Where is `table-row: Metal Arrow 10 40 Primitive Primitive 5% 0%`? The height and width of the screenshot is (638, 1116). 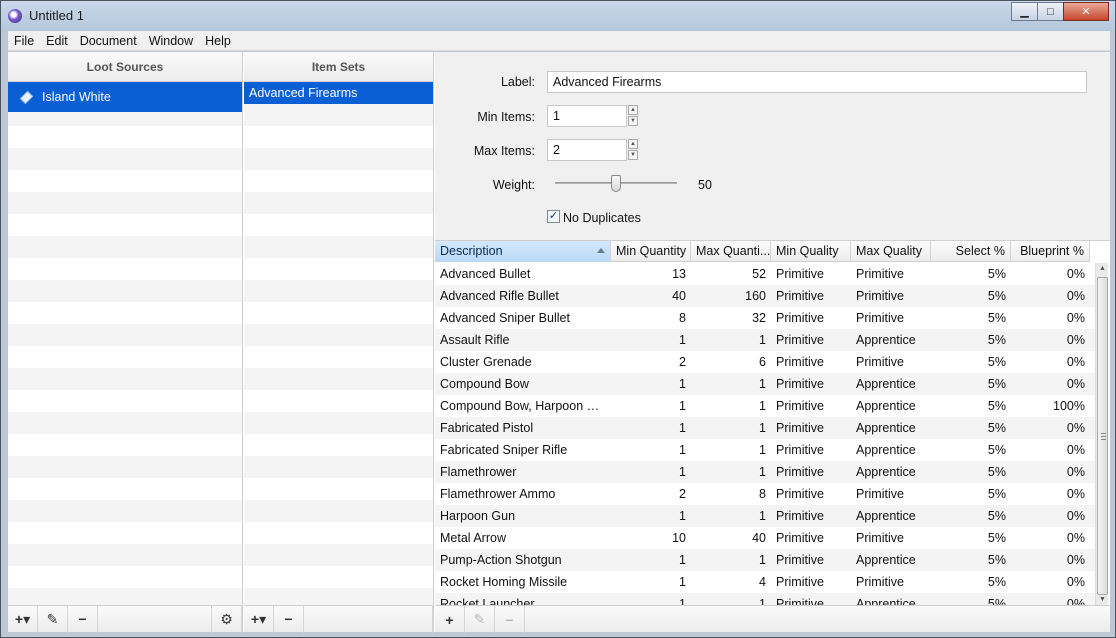
table-row: Metal Arrow 10 40 Primitive Primitive 5% 0% is located at coordinates (765, 538).